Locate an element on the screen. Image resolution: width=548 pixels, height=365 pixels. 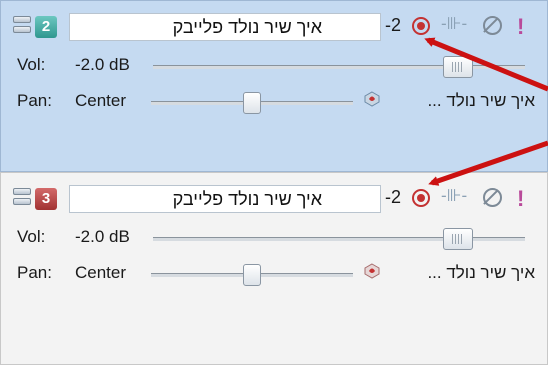
track-number-badge: 2 is located at coordinates (46, 27).